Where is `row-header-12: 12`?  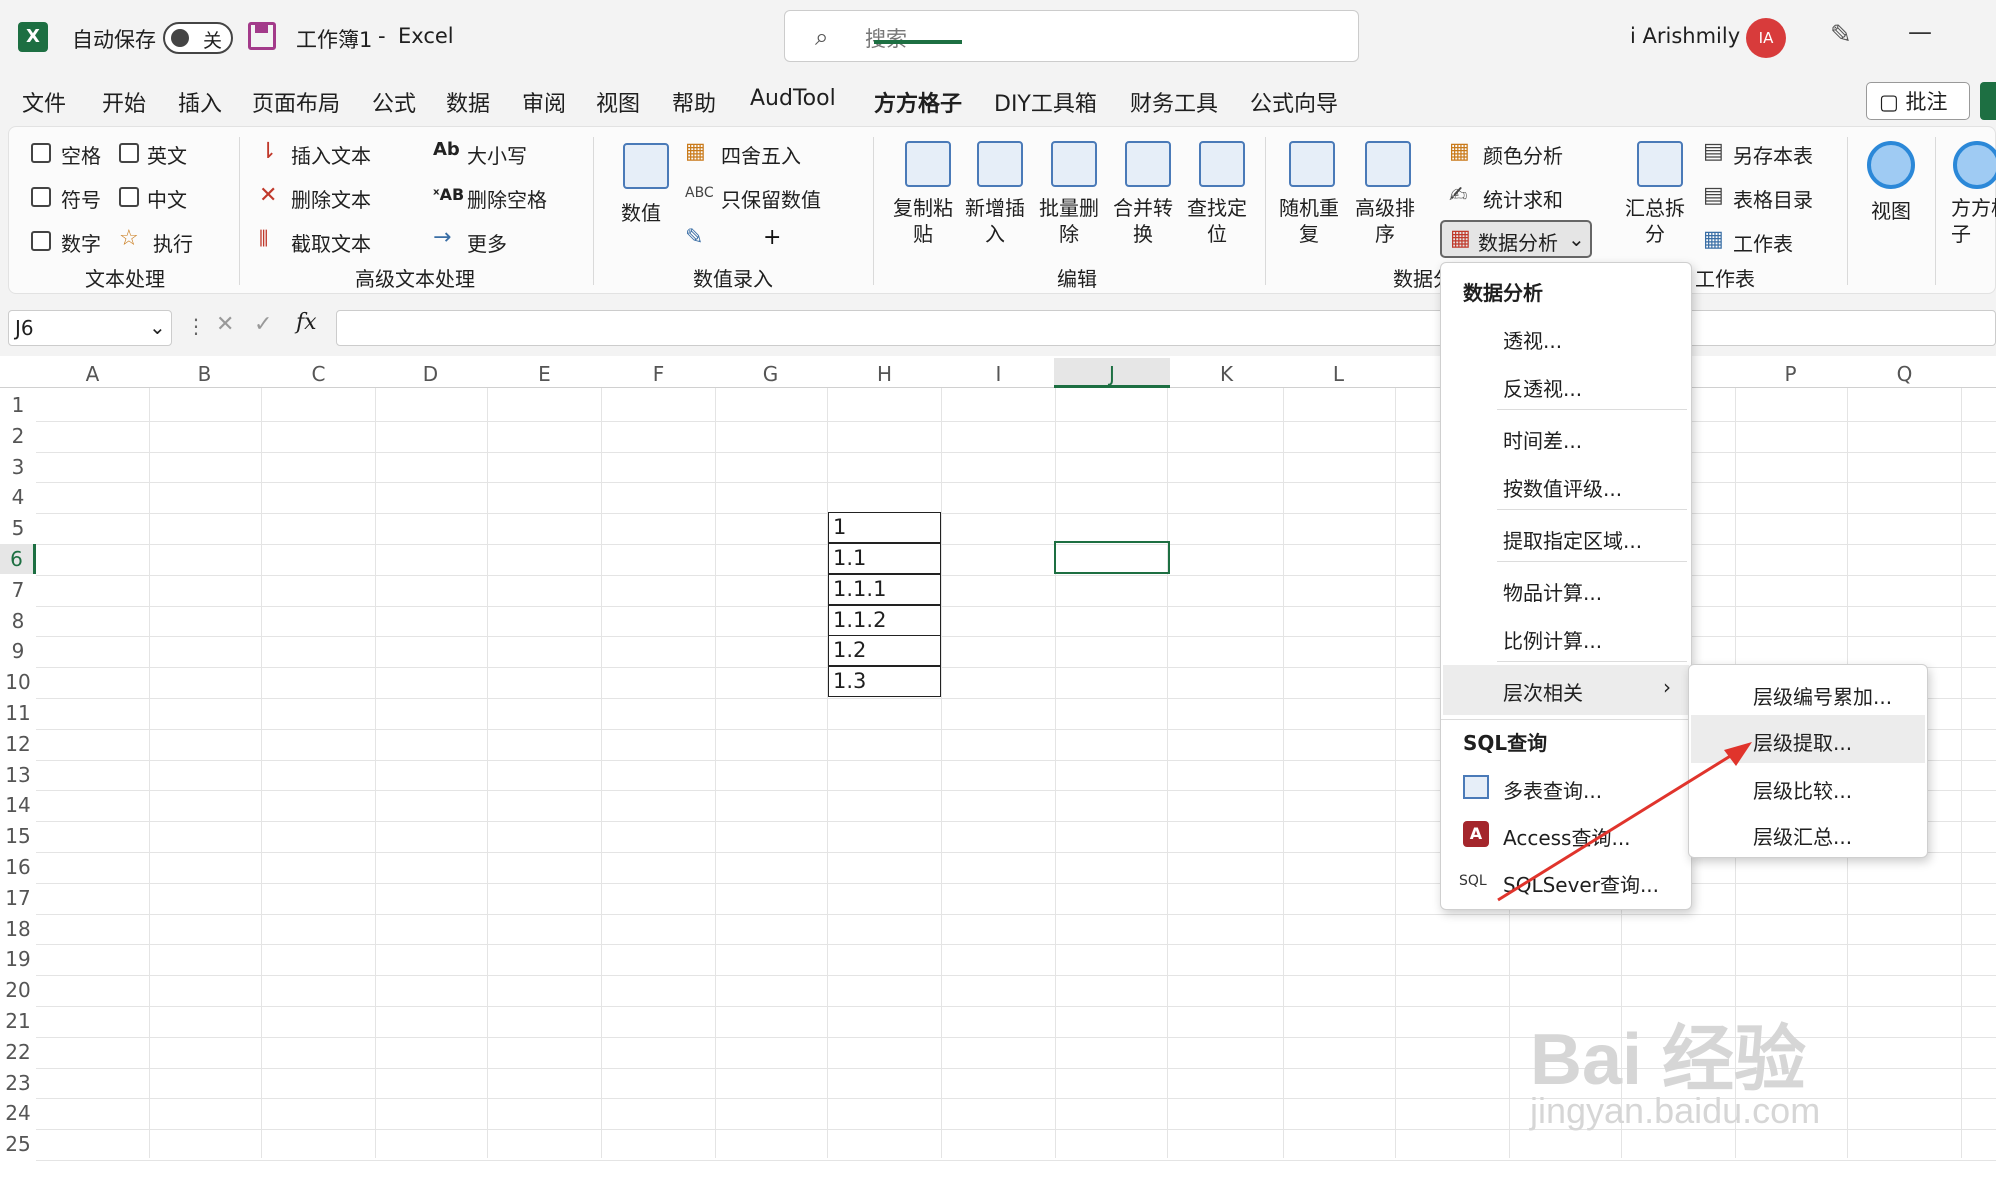
row-header-12: 12 is located at coordinates (18, 744).